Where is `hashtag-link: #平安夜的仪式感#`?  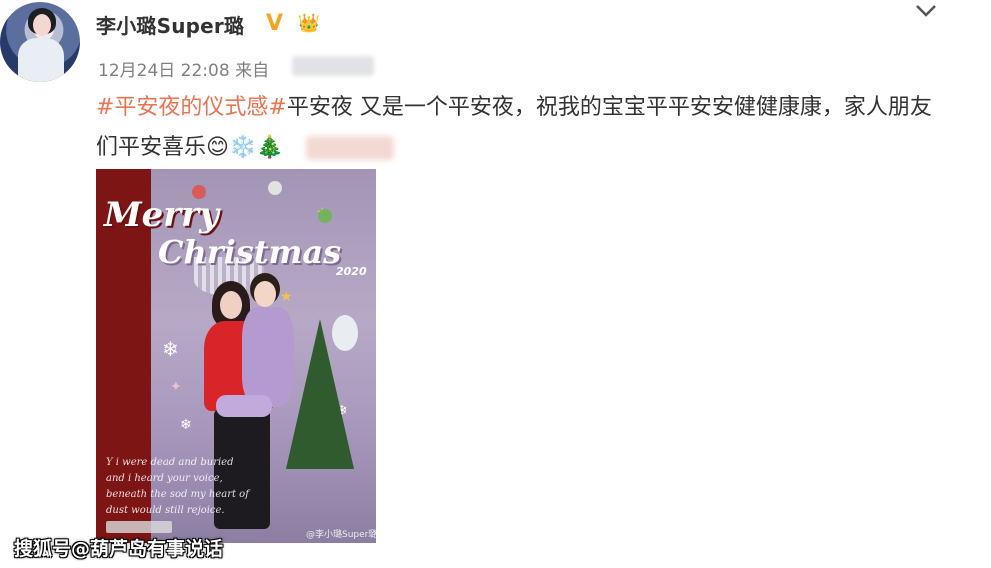
hashtag-link: #平安夜的仪式感# is located at coordinates (191, 107).